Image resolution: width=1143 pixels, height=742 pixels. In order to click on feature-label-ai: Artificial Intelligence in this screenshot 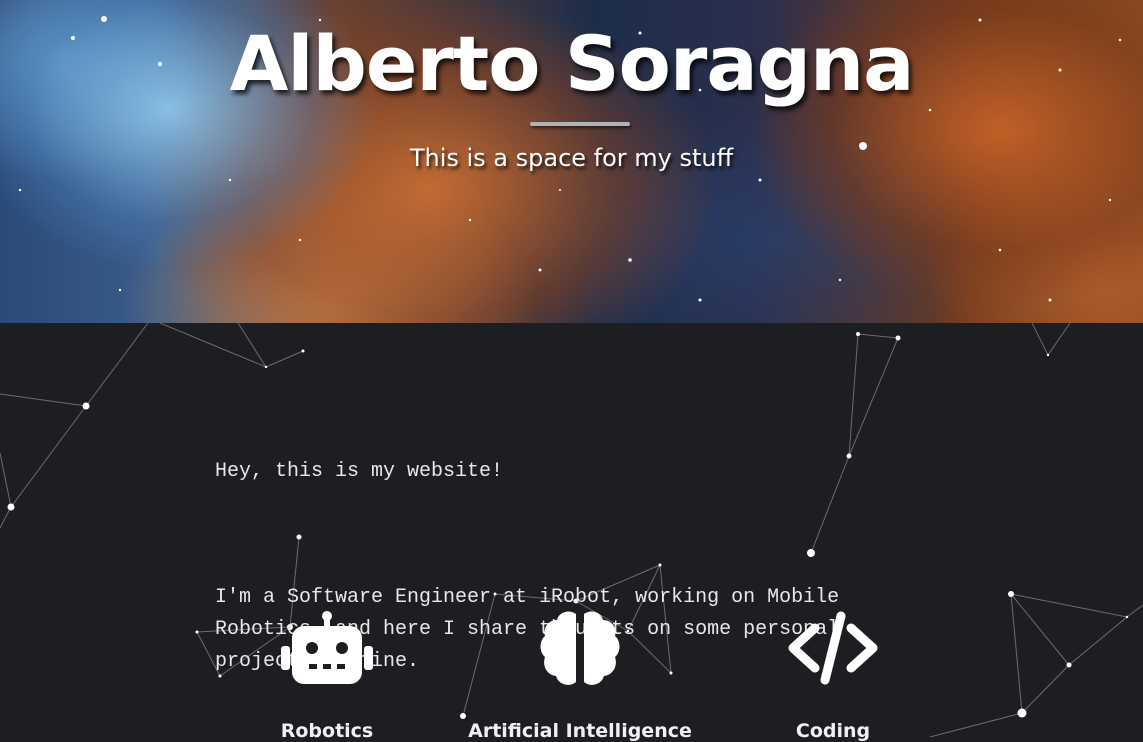, I will do `click(580, 731)`.